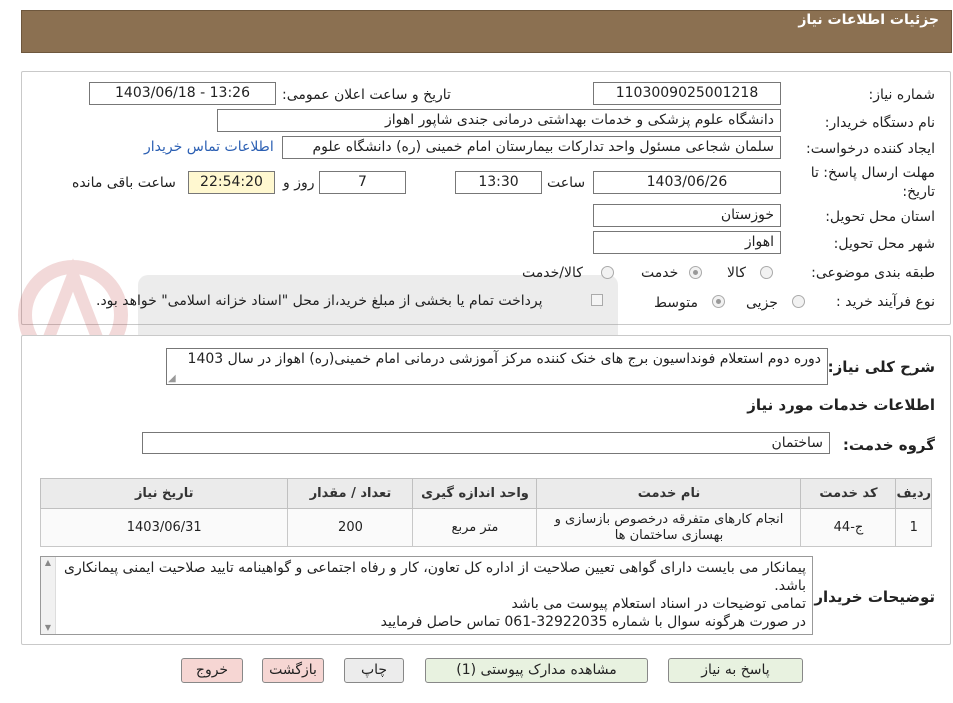 This screenshot has width=953, height=703. Describe the element at coordinates (212, 670) in the screenshot. I see `exit-button: خروج` at that location.